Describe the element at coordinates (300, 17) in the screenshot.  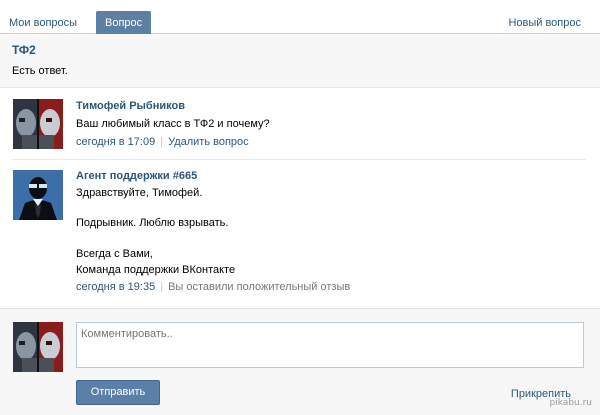
I see `tab-bar: Мои вопросы Вопрос Новый вопрос` at that location.